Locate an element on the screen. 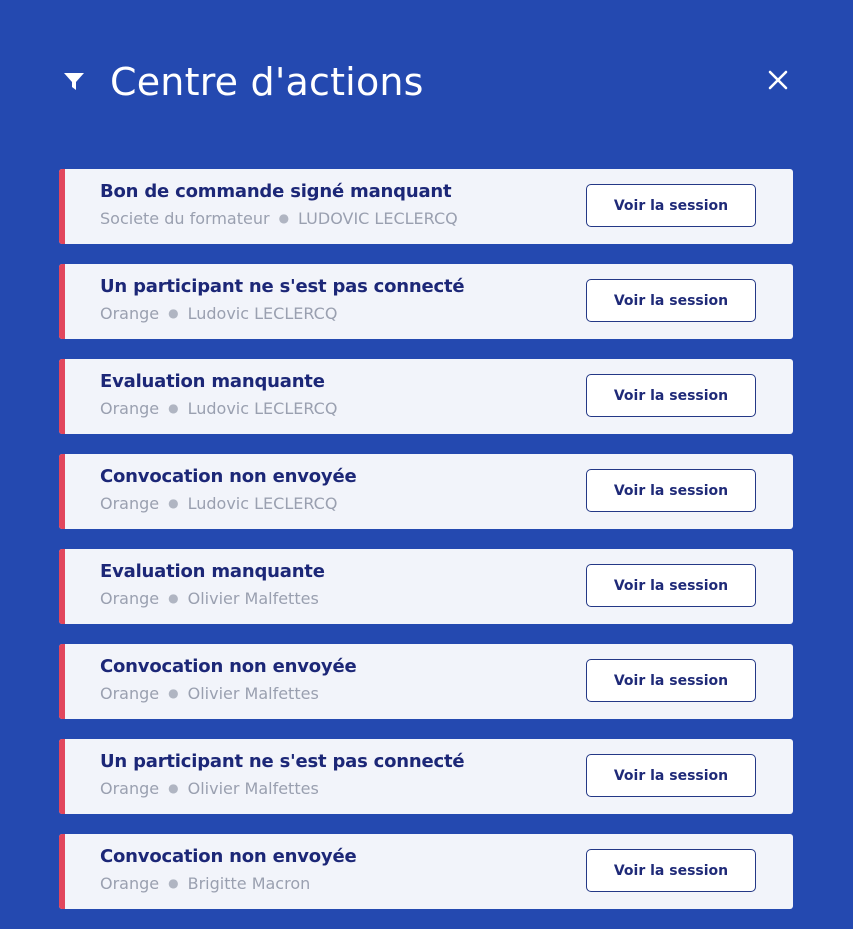  panel-header: Centre d'actions is located at coordinates (427, 82).